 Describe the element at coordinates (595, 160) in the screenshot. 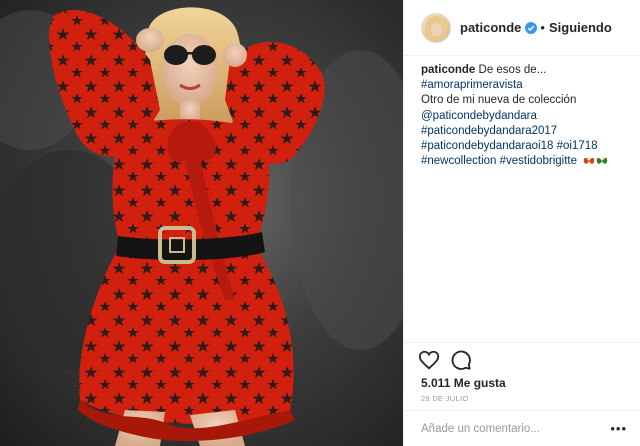

I see `butterfly-emoji-icon` at that location.